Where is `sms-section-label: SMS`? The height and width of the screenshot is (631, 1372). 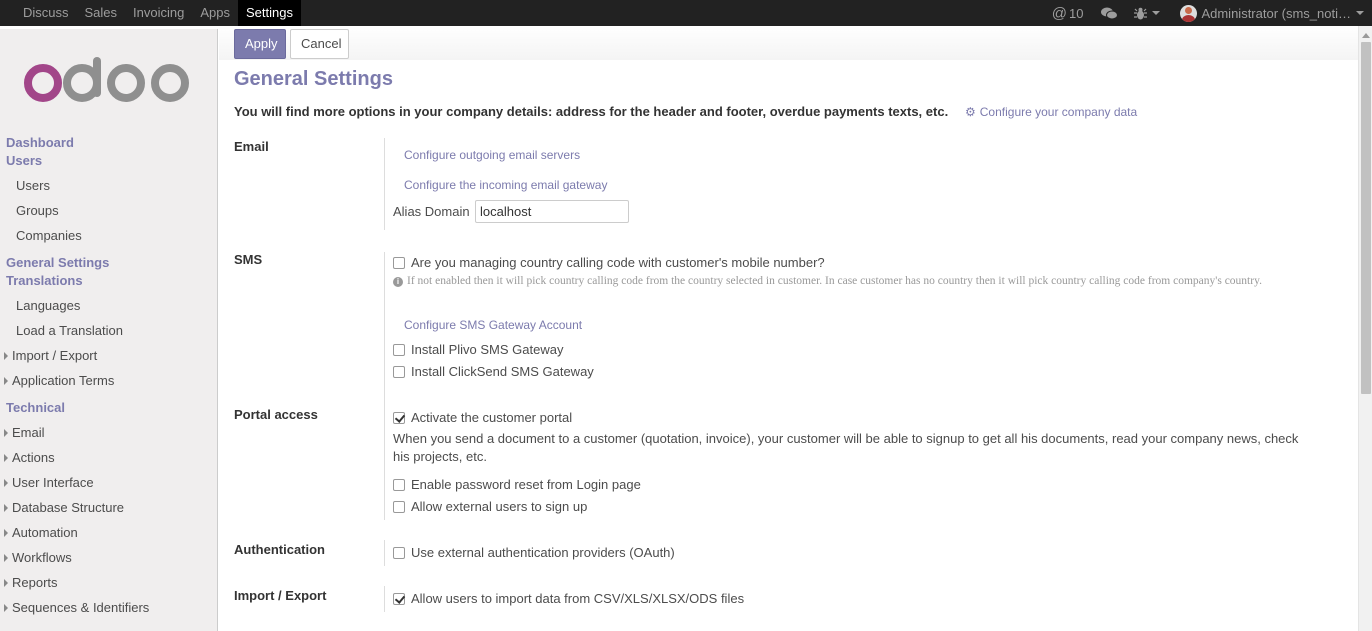
sms-section-label: SMS is located at coordinates (248, 259).